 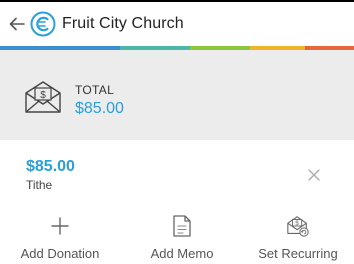 I want to click on set-recurring-button: $ Set Recurring, so click(x=298, y=239).